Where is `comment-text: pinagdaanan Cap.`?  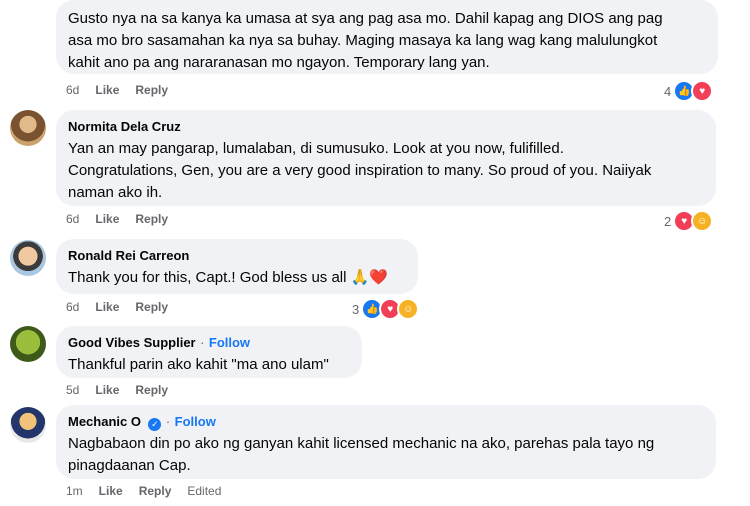 comment-text: pinagdaanan Cap. is located at coordinates (129, 465).